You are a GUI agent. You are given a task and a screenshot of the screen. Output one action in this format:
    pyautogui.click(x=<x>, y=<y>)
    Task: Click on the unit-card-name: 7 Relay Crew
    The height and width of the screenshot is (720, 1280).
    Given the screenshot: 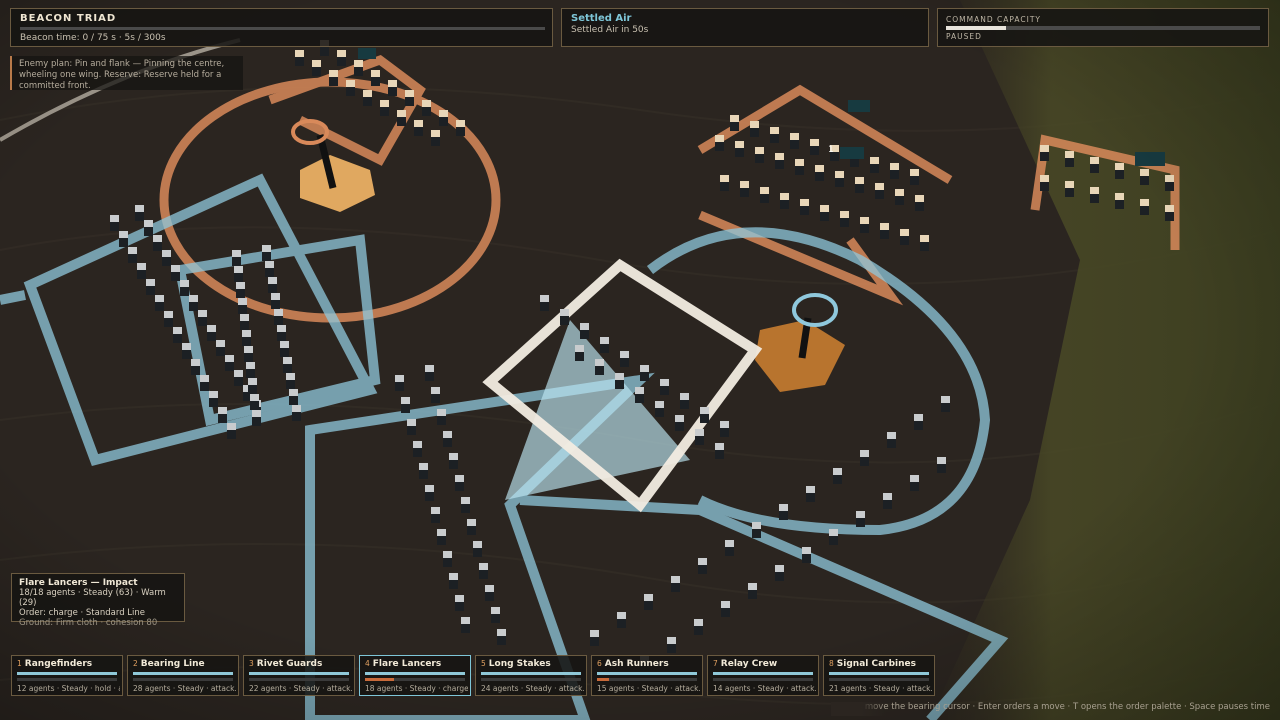 What is the action you would take?
    pyautogui.click(x=745, y=664)
    